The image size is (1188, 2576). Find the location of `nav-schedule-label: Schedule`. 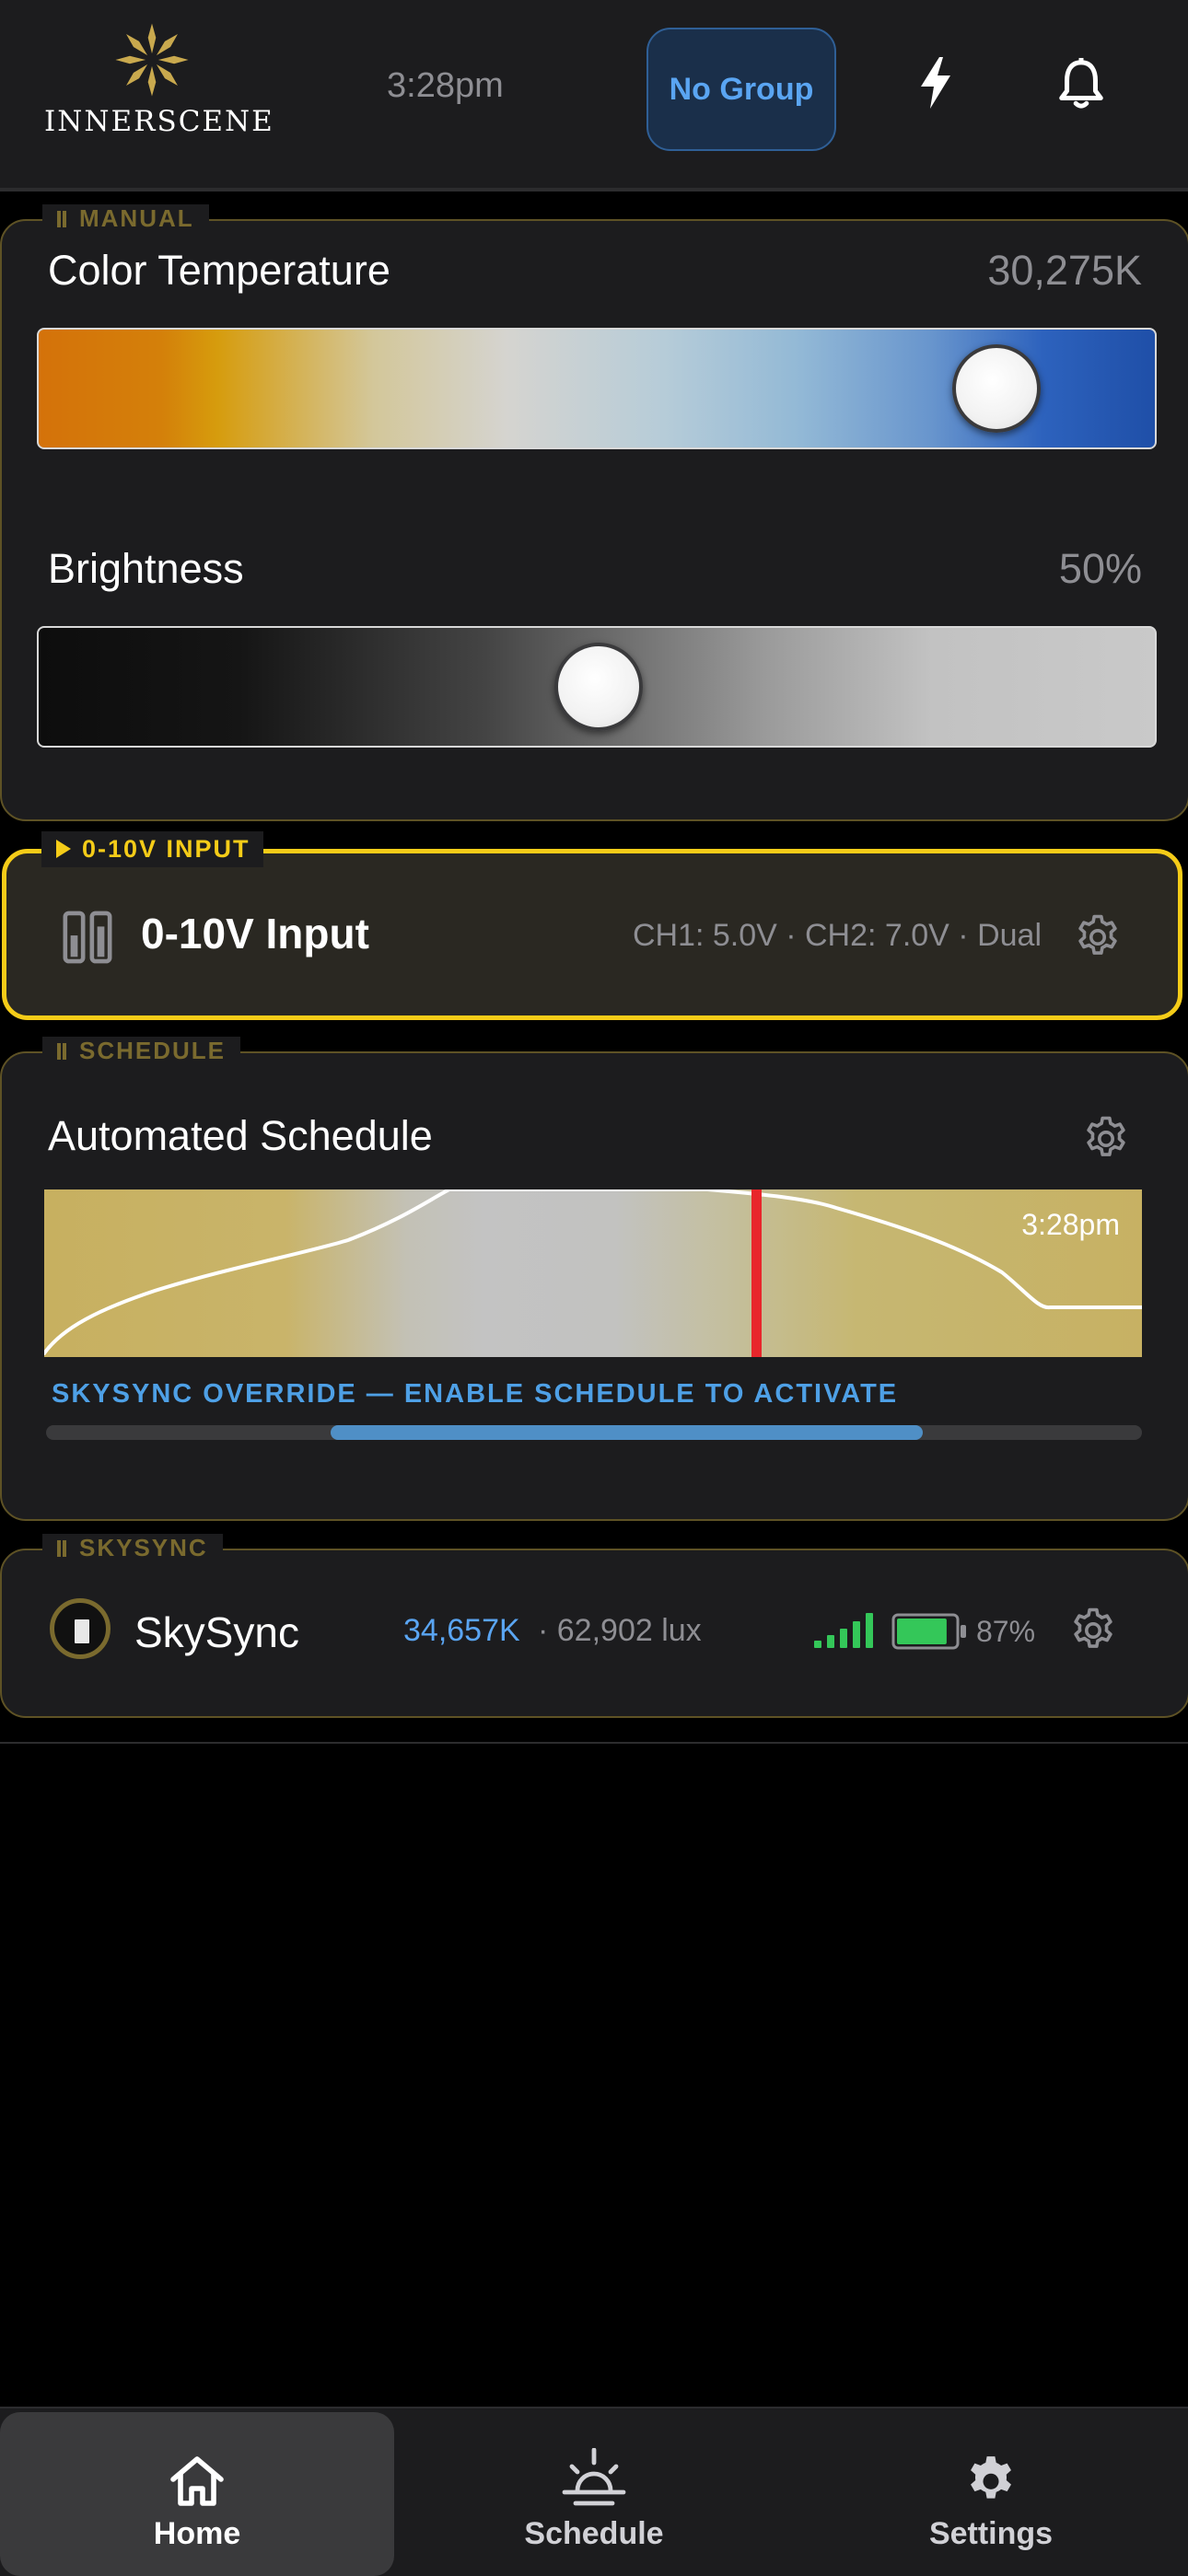

nav-schedule-label: Schedule is located at coordinates (594, 2533).